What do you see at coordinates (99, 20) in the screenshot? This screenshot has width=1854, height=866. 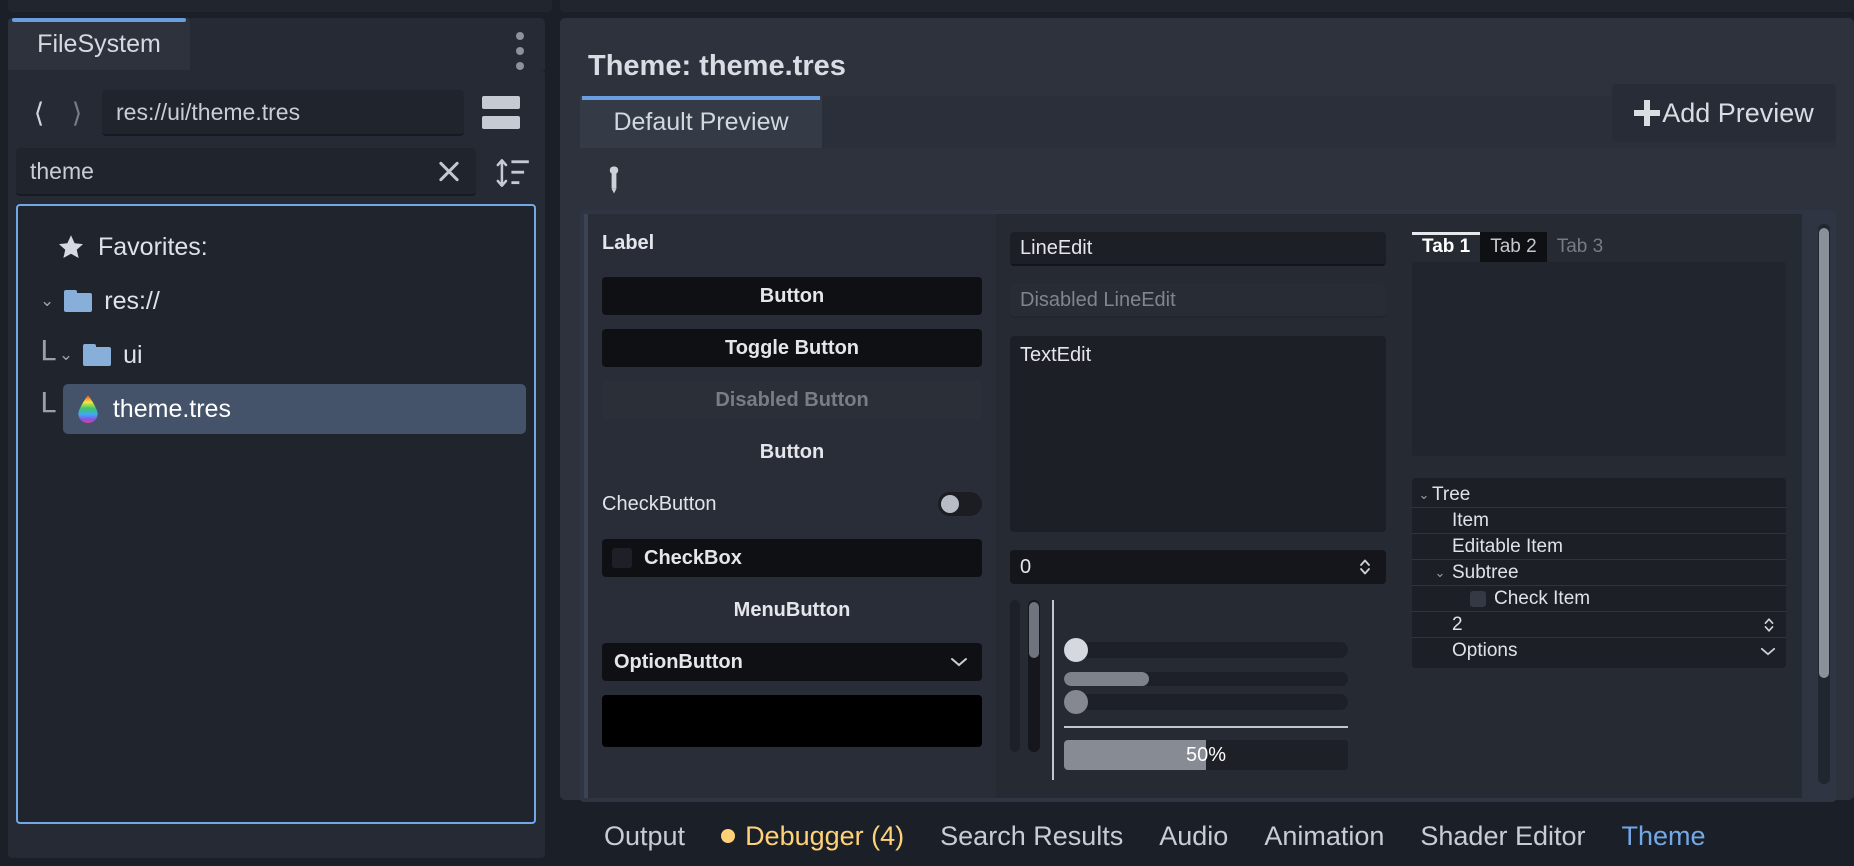 I see `tab-active-accent` at bounding box center [99, 20].